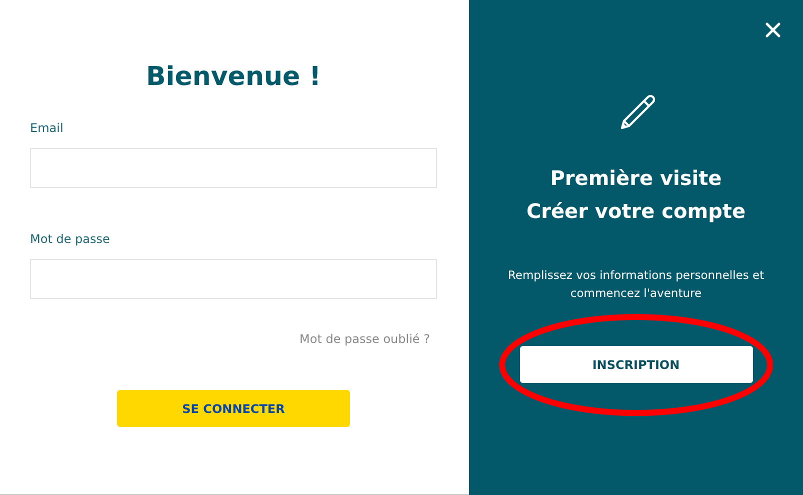  Describe the element at coordinates (233, 77) in the screenshot. I see `welcome-title: Bienvenue !` at that location.